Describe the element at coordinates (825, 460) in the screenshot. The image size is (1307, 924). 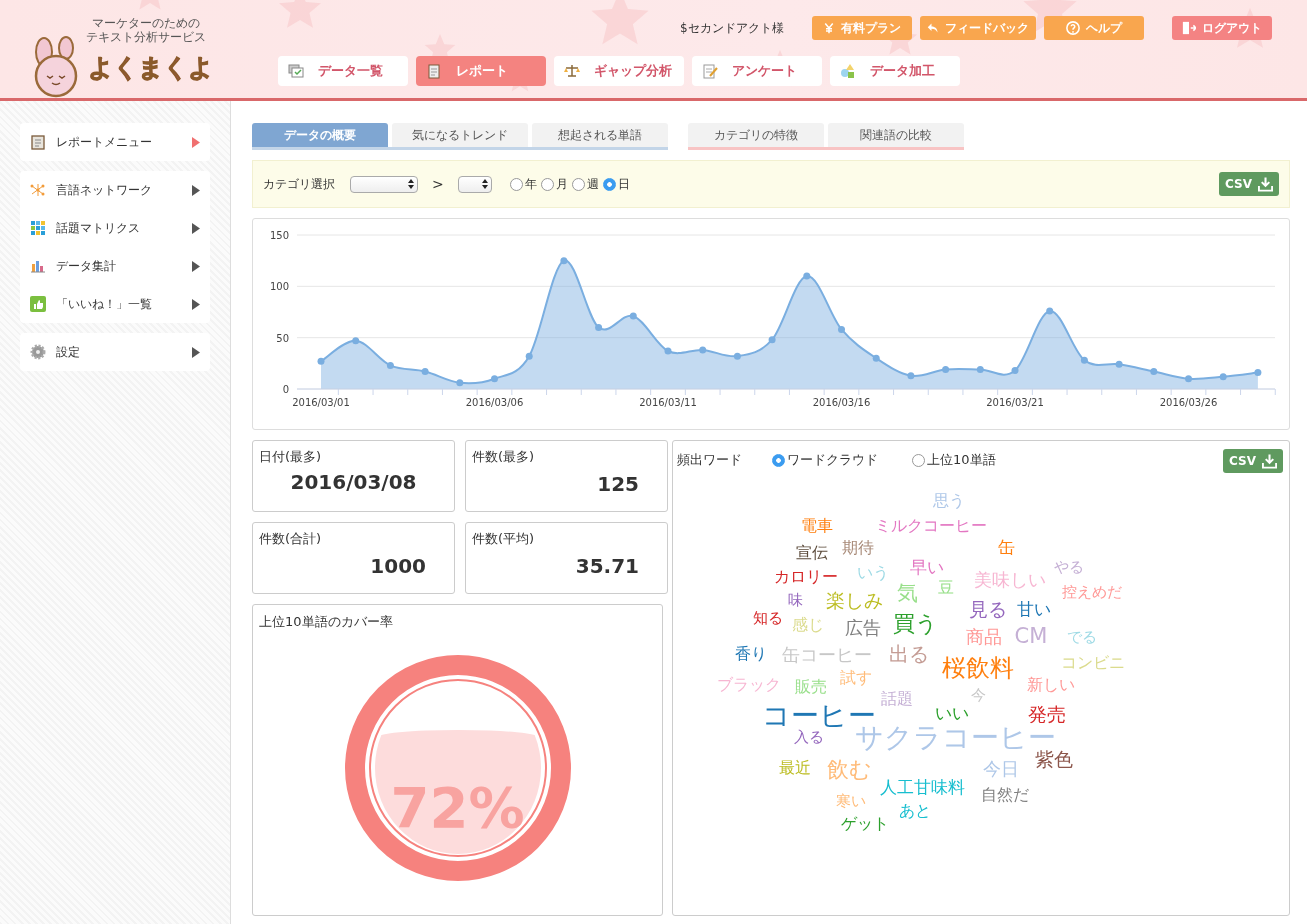
I see `view-mode-radio: ワードクラウド` at that location.